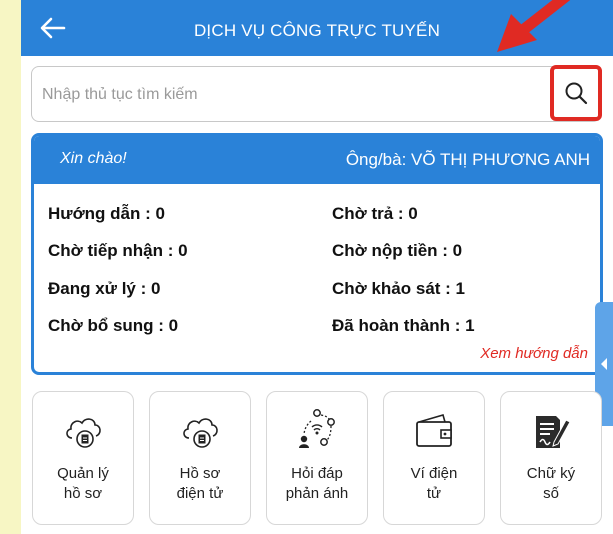 This screenshot has height=534, width=613. What do you see at coordinates (282, 95) in the screenshot?
I see `search-input` at bounding box center [282, 95].